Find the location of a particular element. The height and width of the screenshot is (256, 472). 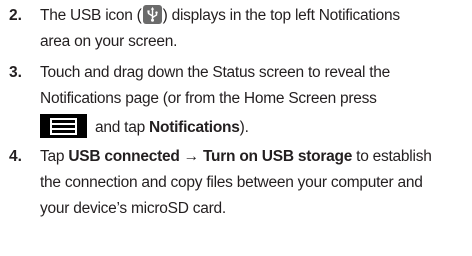

step-text-bold: USB connected → Turn on USB storage is located at coordinates (210, 156).